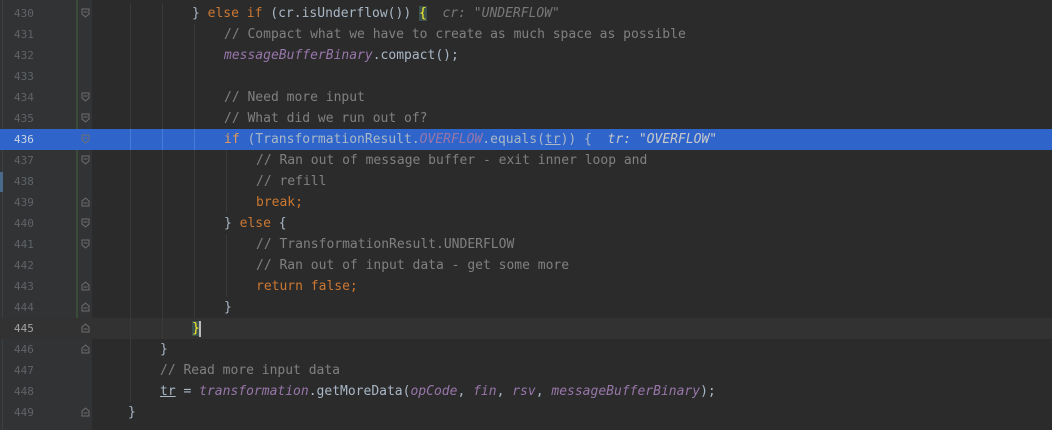  I want to click on line-number: 430, so click(27, 13).